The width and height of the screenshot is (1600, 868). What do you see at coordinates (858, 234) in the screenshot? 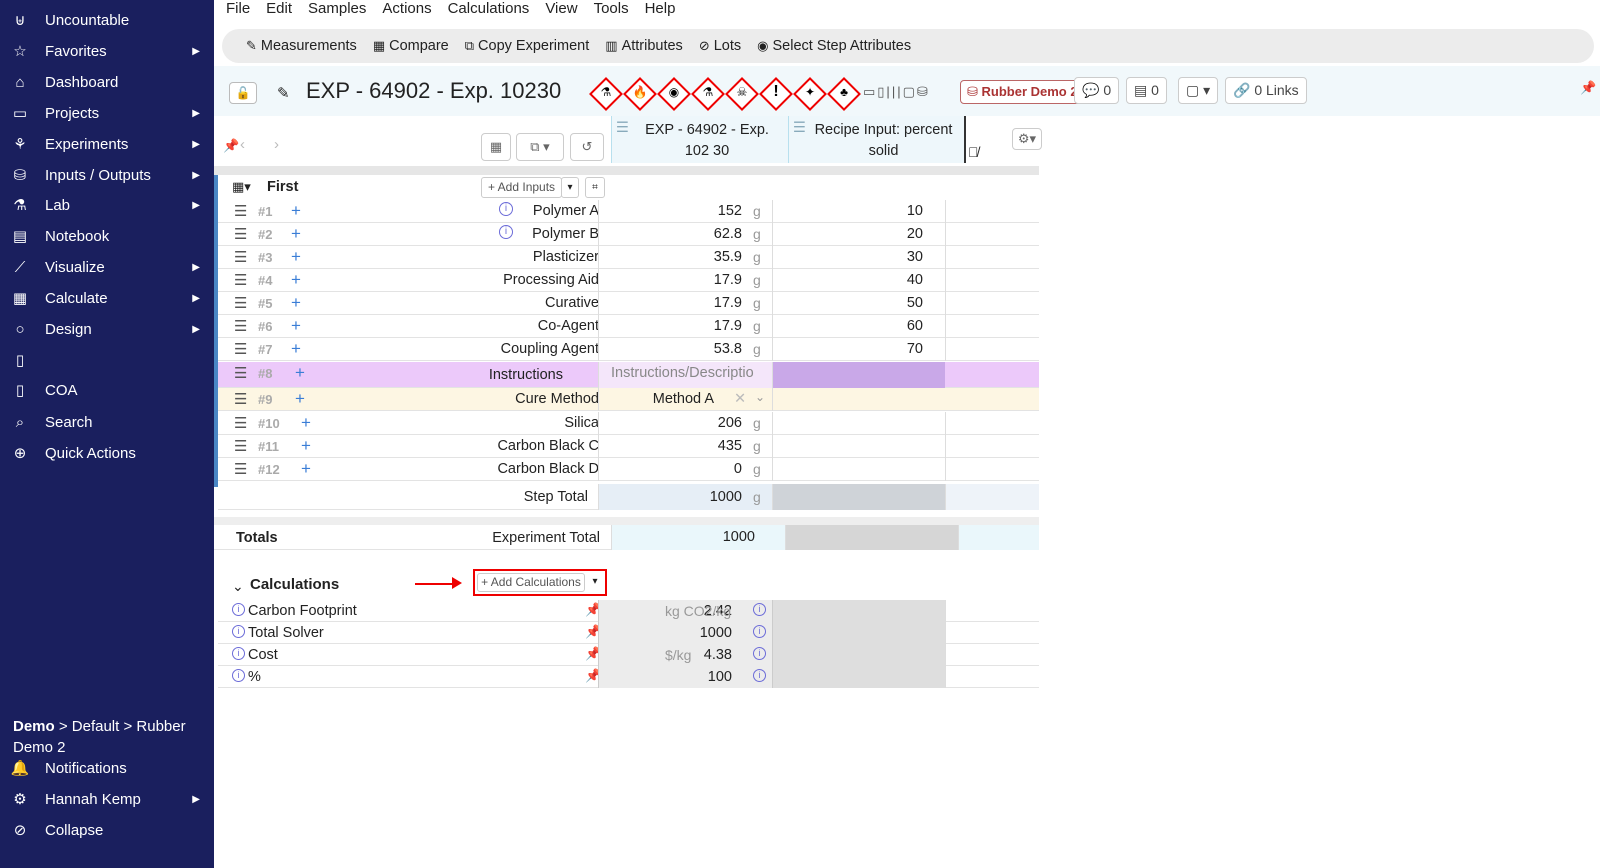
I see `percent-cell: 20` at bounding box center [858, 234].